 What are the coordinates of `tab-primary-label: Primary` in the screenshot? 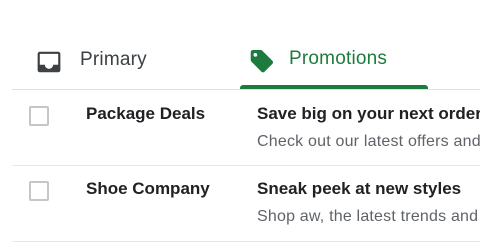 It's located at (113, 59).